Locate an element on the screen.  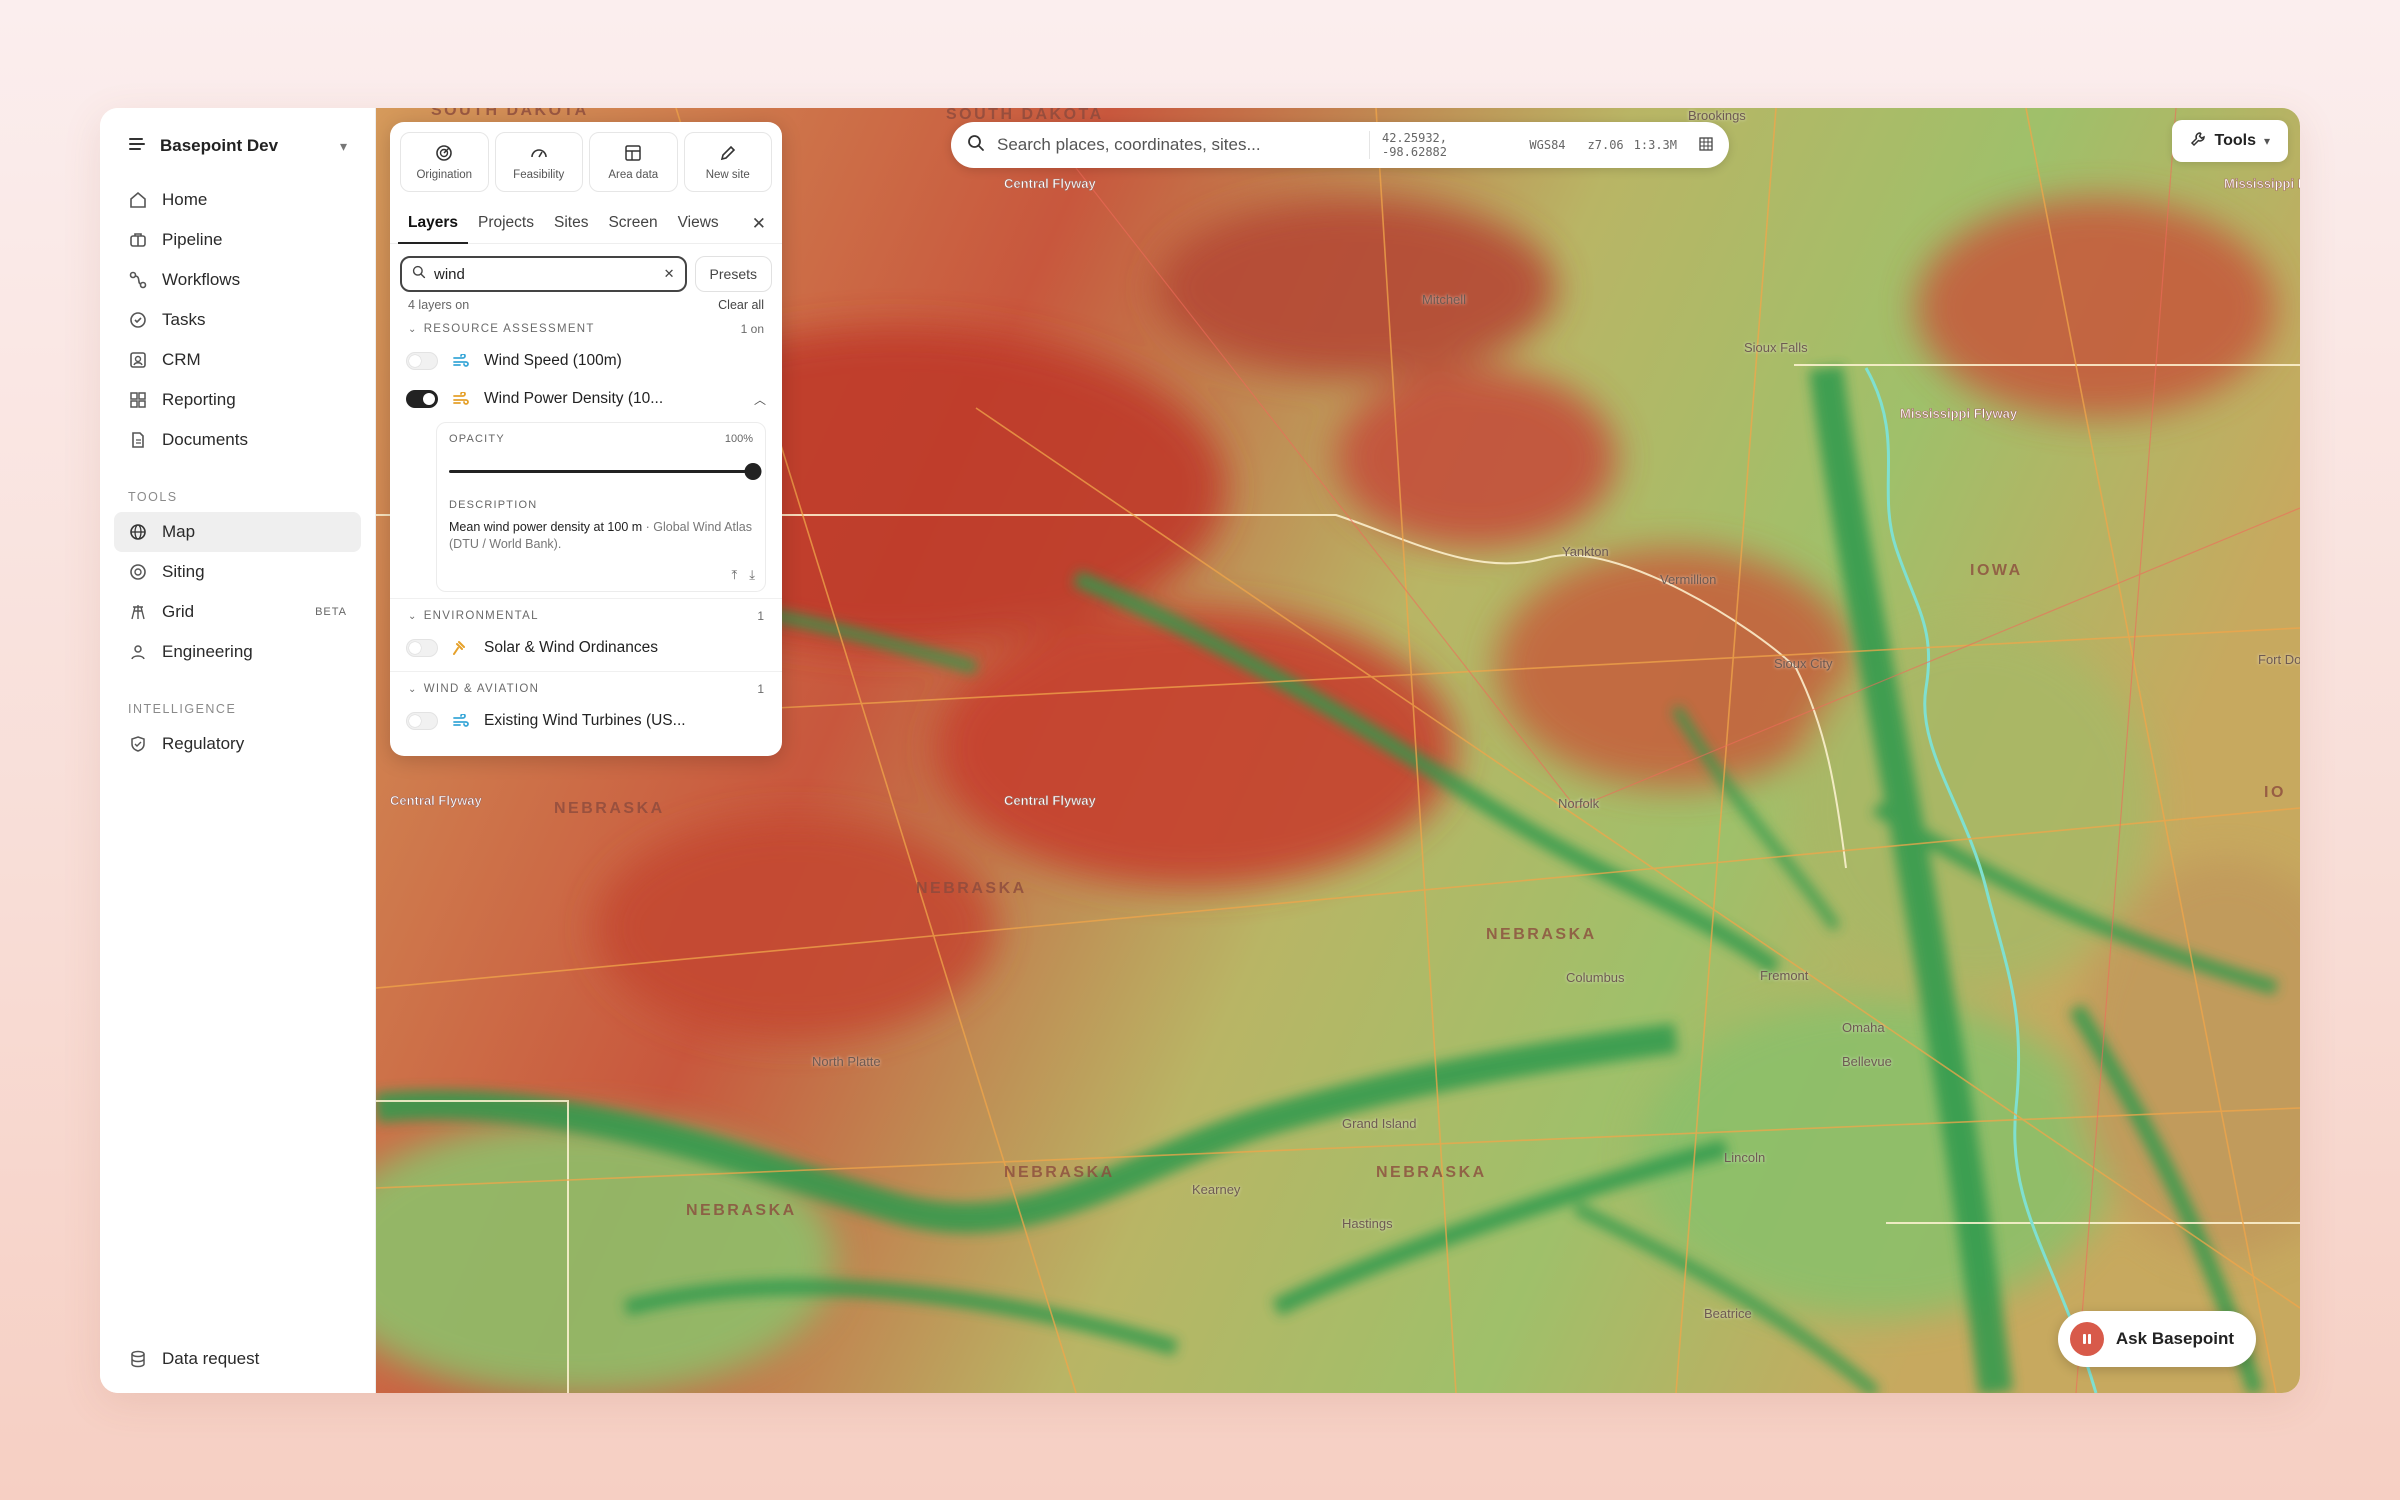
workspace-switcher: Basepoint Dev ▾ is located at coordinates (237, 146).